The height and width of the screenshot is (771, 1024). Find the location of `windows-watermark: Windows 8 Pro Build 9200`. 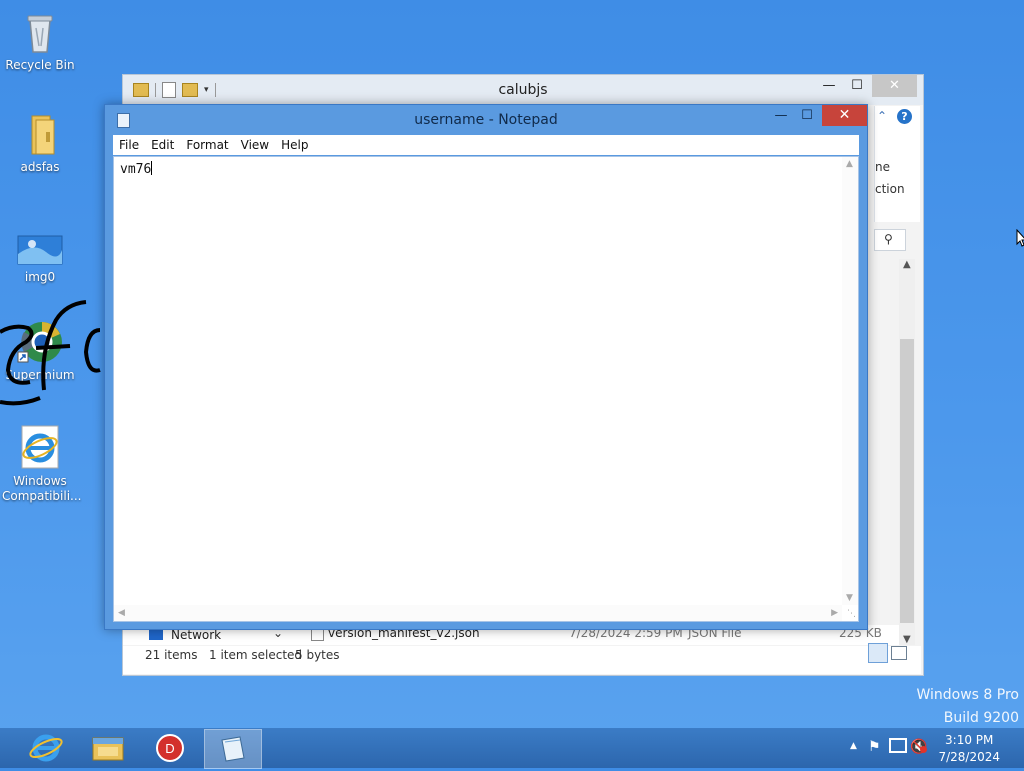

windows-watermark: Windows 8 Pro Build 9200 is located at coordinates (967, 707).